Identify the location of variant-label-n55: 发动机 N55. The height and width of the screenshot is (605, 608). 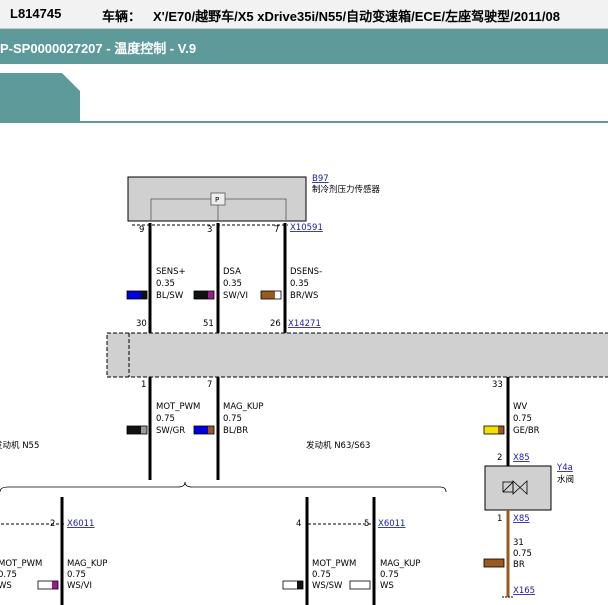
(19, 445).